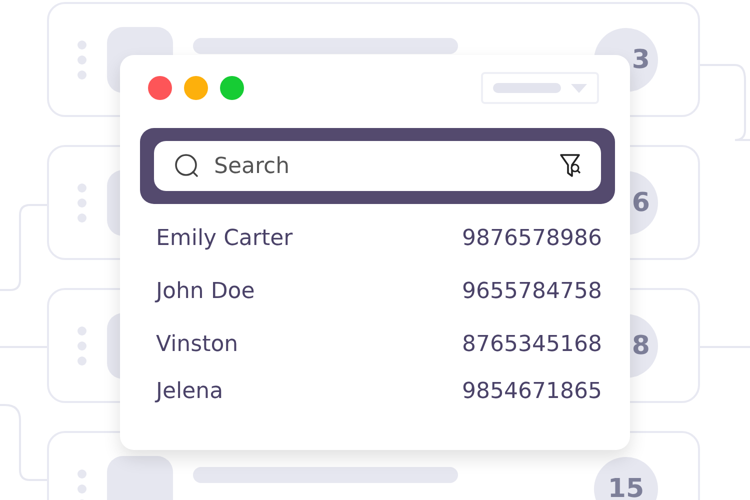 The image size is (750, 500). I want to click on dropdown, so click(540, 88).